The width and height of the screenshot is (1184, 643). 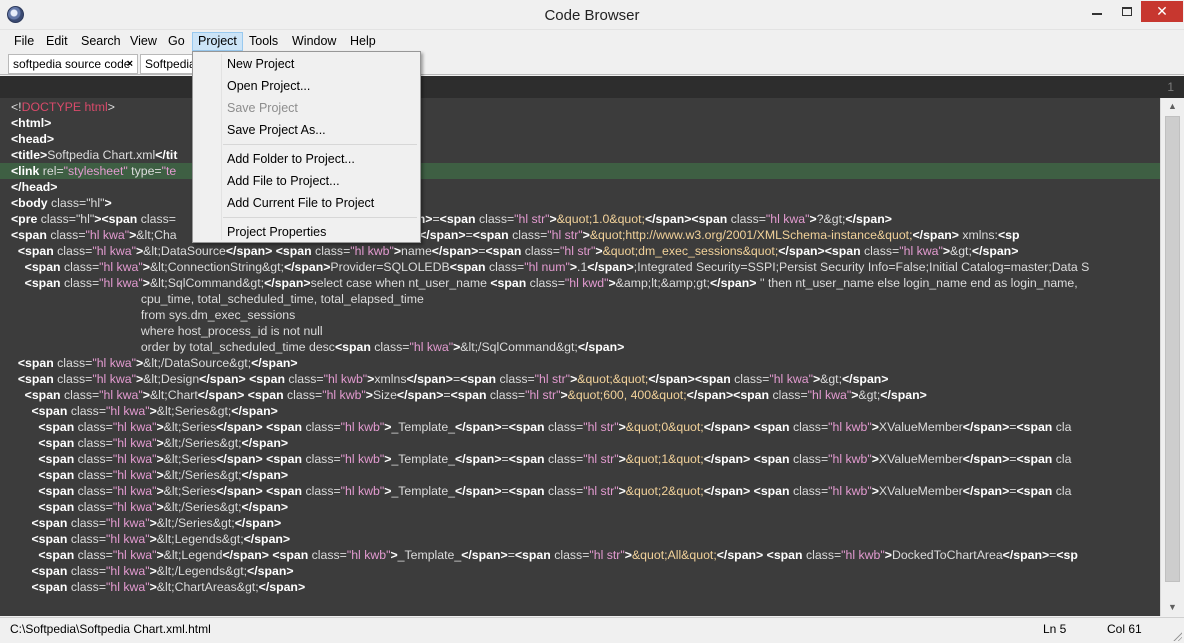 I want to click on menu-search: Search, so click(x=101, y=41).